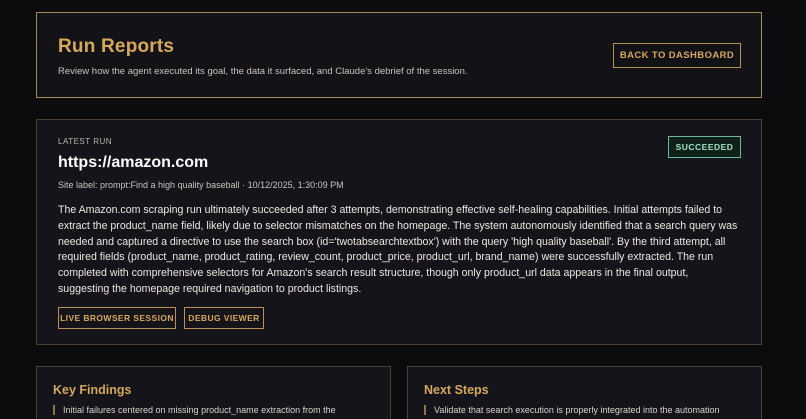 The image size is (806, 419). What do you see at coordinates (224, 318) in the screenshot?
I see `debug-viewer-button: DEBUG VIEWER` at bounding box center [224, 318].